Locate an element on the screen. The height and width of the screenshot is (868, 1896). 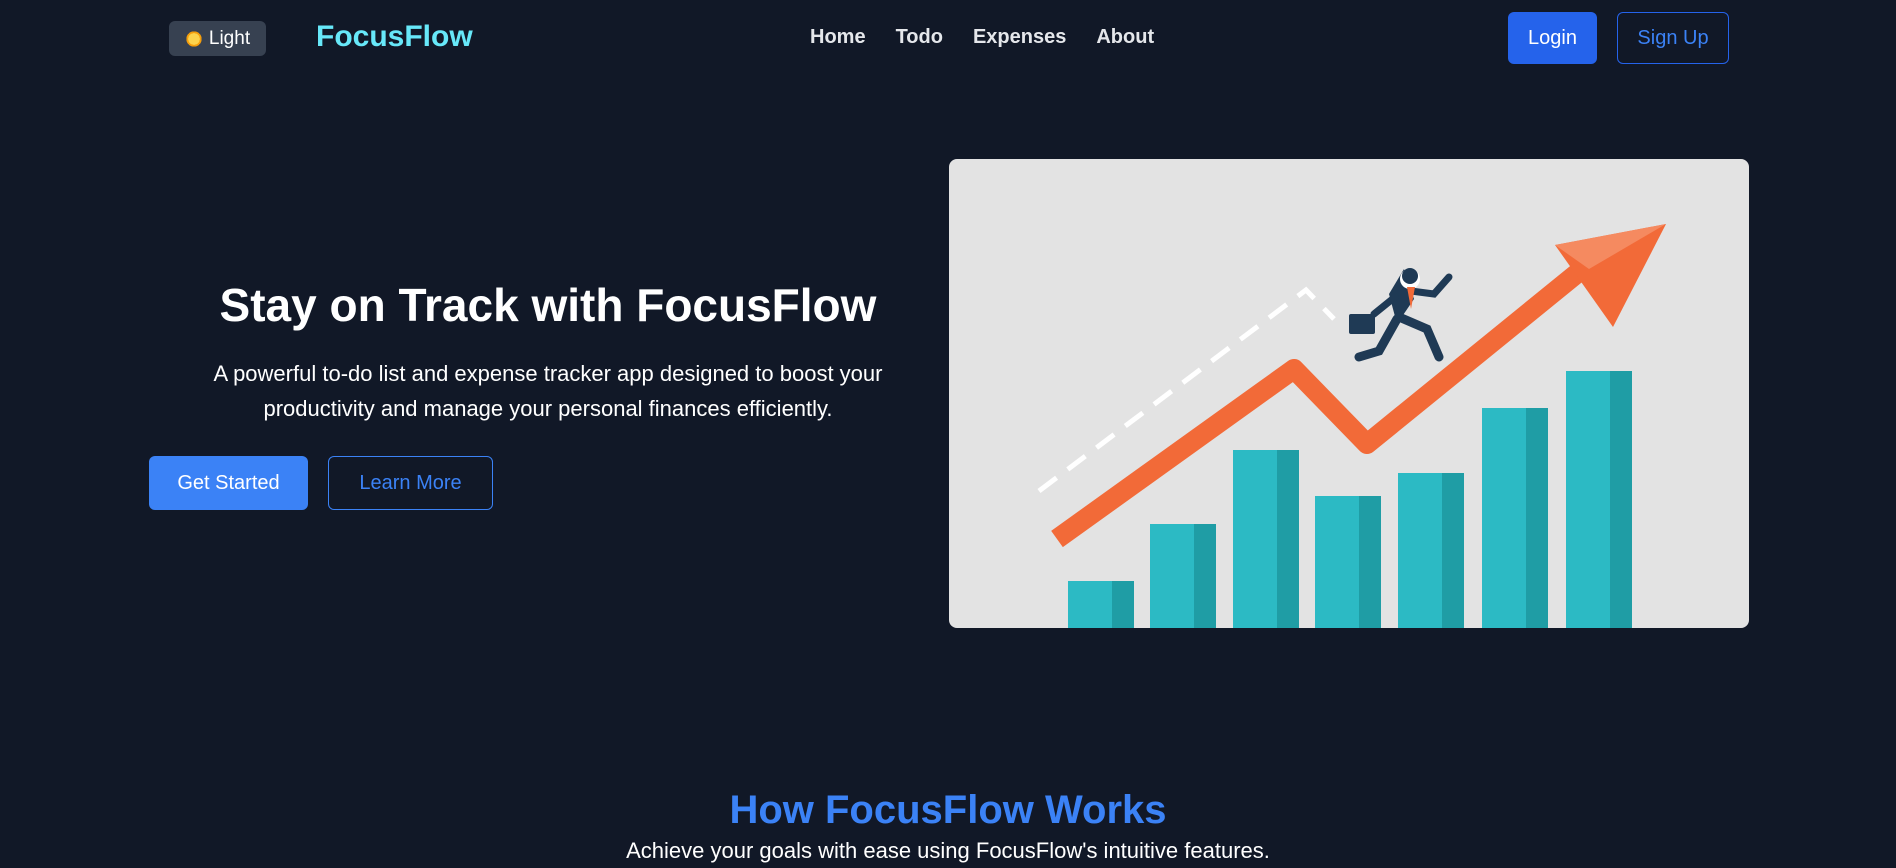
sun-icon is located at coordinates (193, 38).